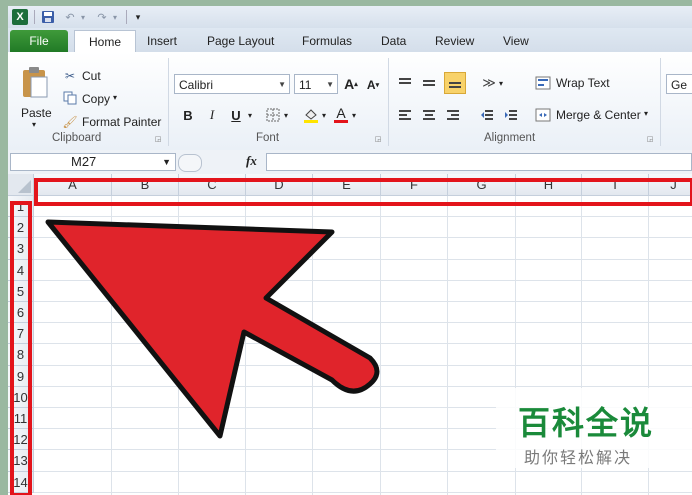  I want to click on copy-icon, so click(70, 98).